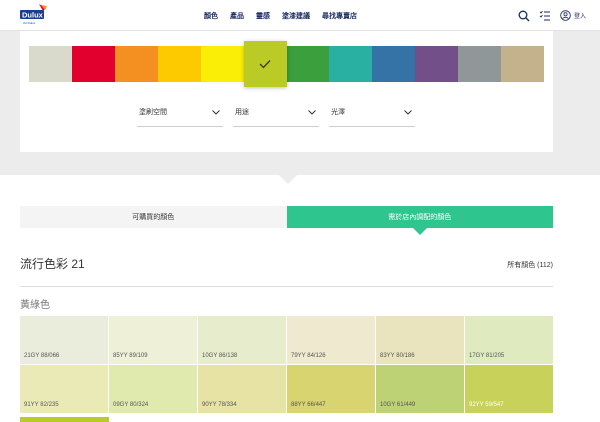  Describe the element at coordinates (93, 64) in the screenshot. I see `swatch-red` at that location.